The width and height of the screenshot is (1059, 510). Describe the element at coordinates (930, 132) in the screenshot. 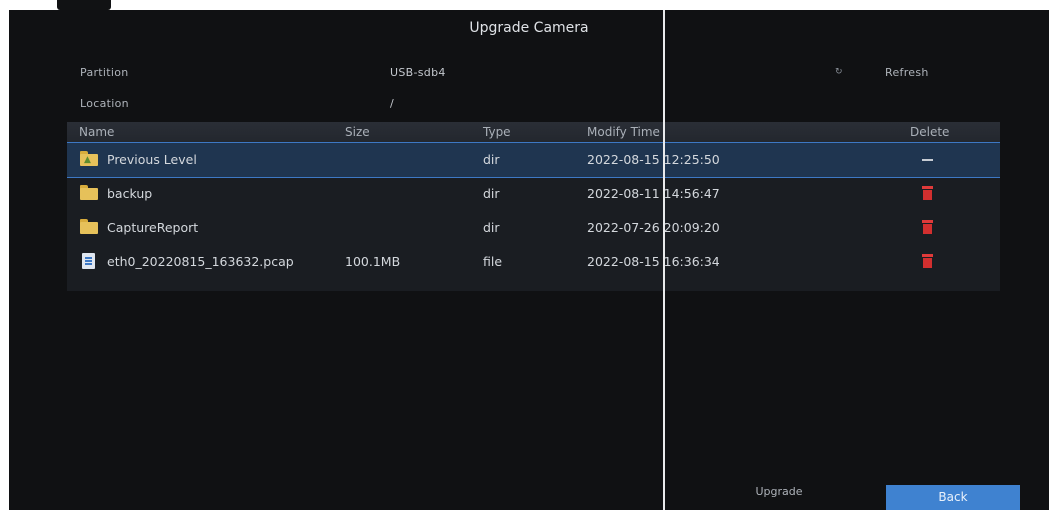

I see `header-delete: Delete` at that location.